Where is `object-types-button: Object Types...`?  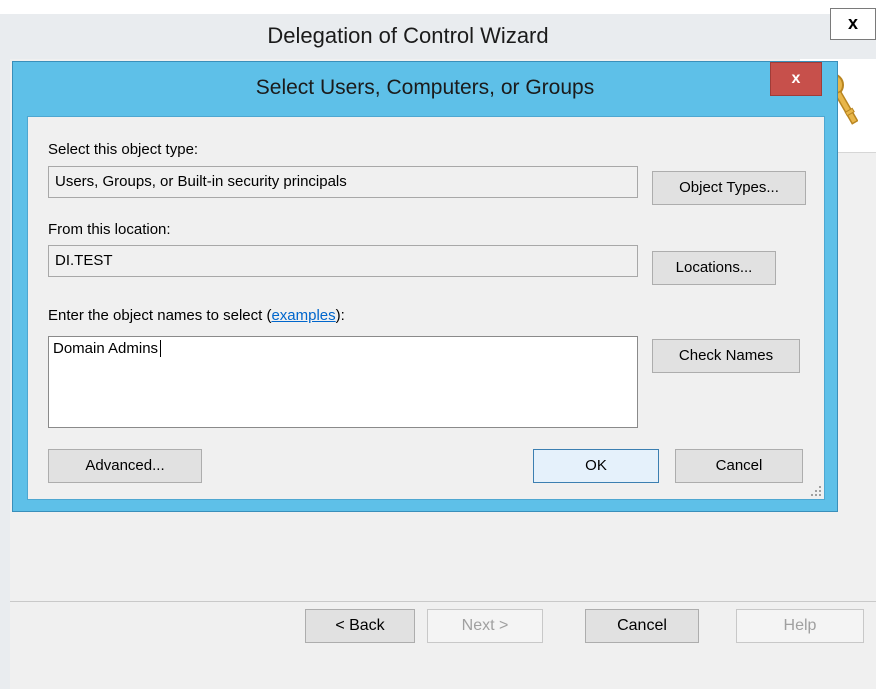 object-types-button: Object Types... is located at coordinates (729, 188).